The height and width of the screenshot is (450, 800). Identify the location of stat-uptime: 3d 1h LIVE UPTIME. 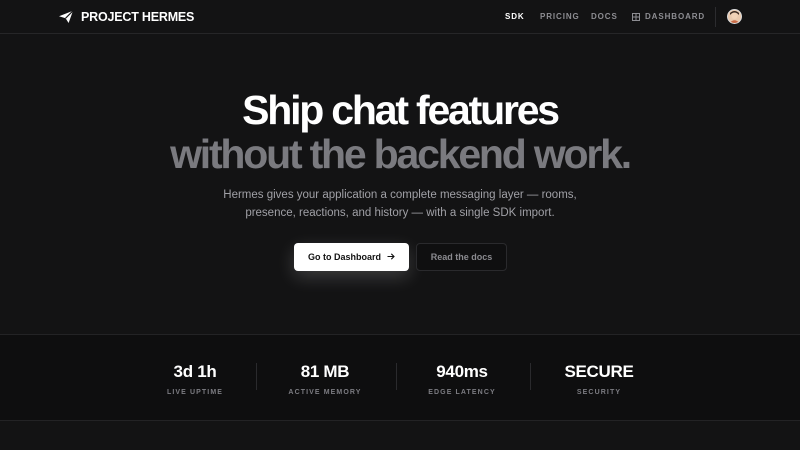
(195, 379).